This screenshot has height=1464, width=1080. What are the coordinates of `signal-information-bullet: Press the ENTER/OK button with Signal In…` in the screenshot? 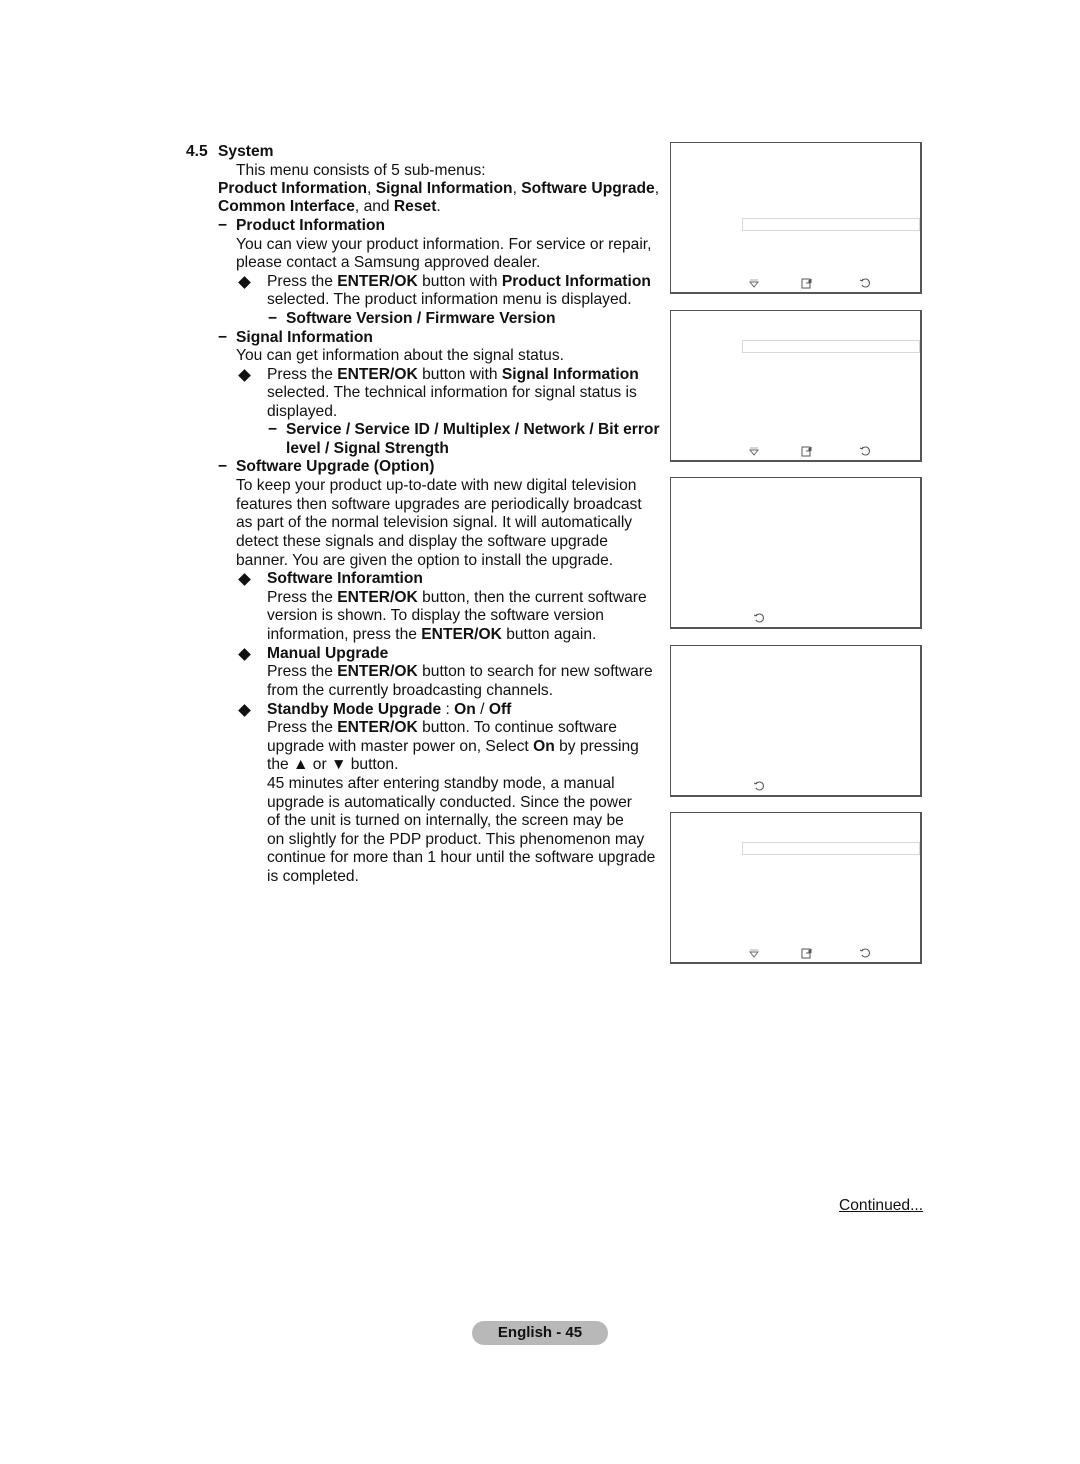 It's located at (453, 375).